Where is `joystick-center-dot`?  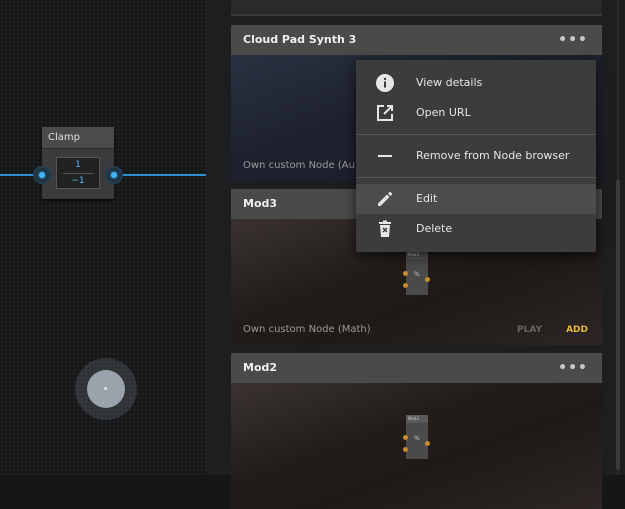 joystick-center-dot is located at coordinates (105, 388).